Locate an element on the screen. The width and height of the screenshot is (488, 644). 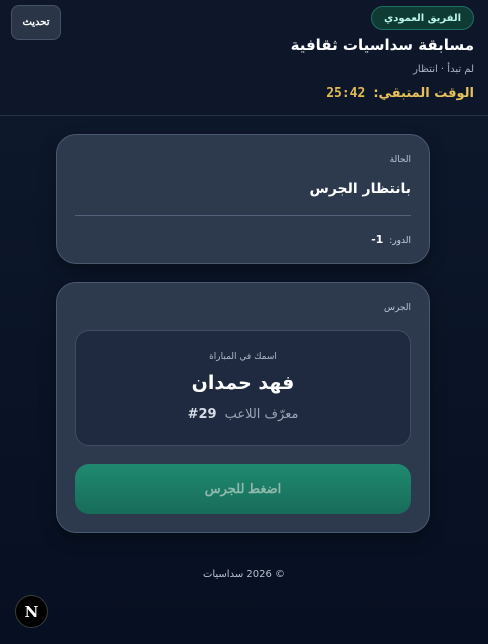
player-name: فهد حمدان is located at coordinates (243, 383).